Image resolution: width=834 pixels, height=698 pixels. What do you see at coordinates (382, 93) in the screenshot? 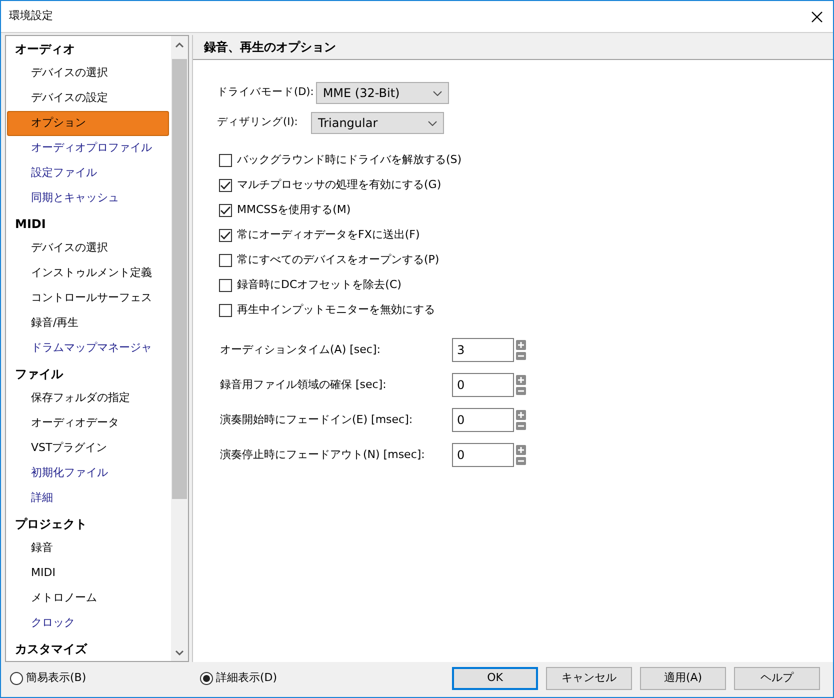
I see `dropdown: MME (32-Bit)` at bounding box center [382, 93].